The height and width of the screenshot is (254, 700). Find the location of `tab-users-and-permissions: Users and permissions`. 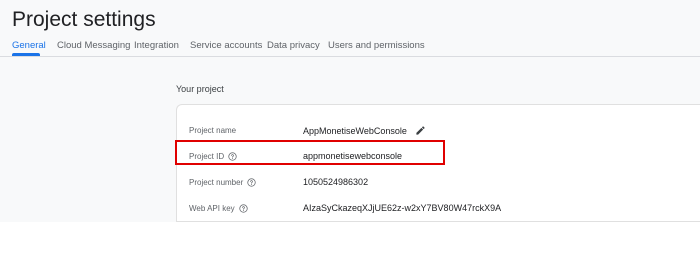

tab-users-and-permissions: Users and permissions is located at coordinates (376, 45).